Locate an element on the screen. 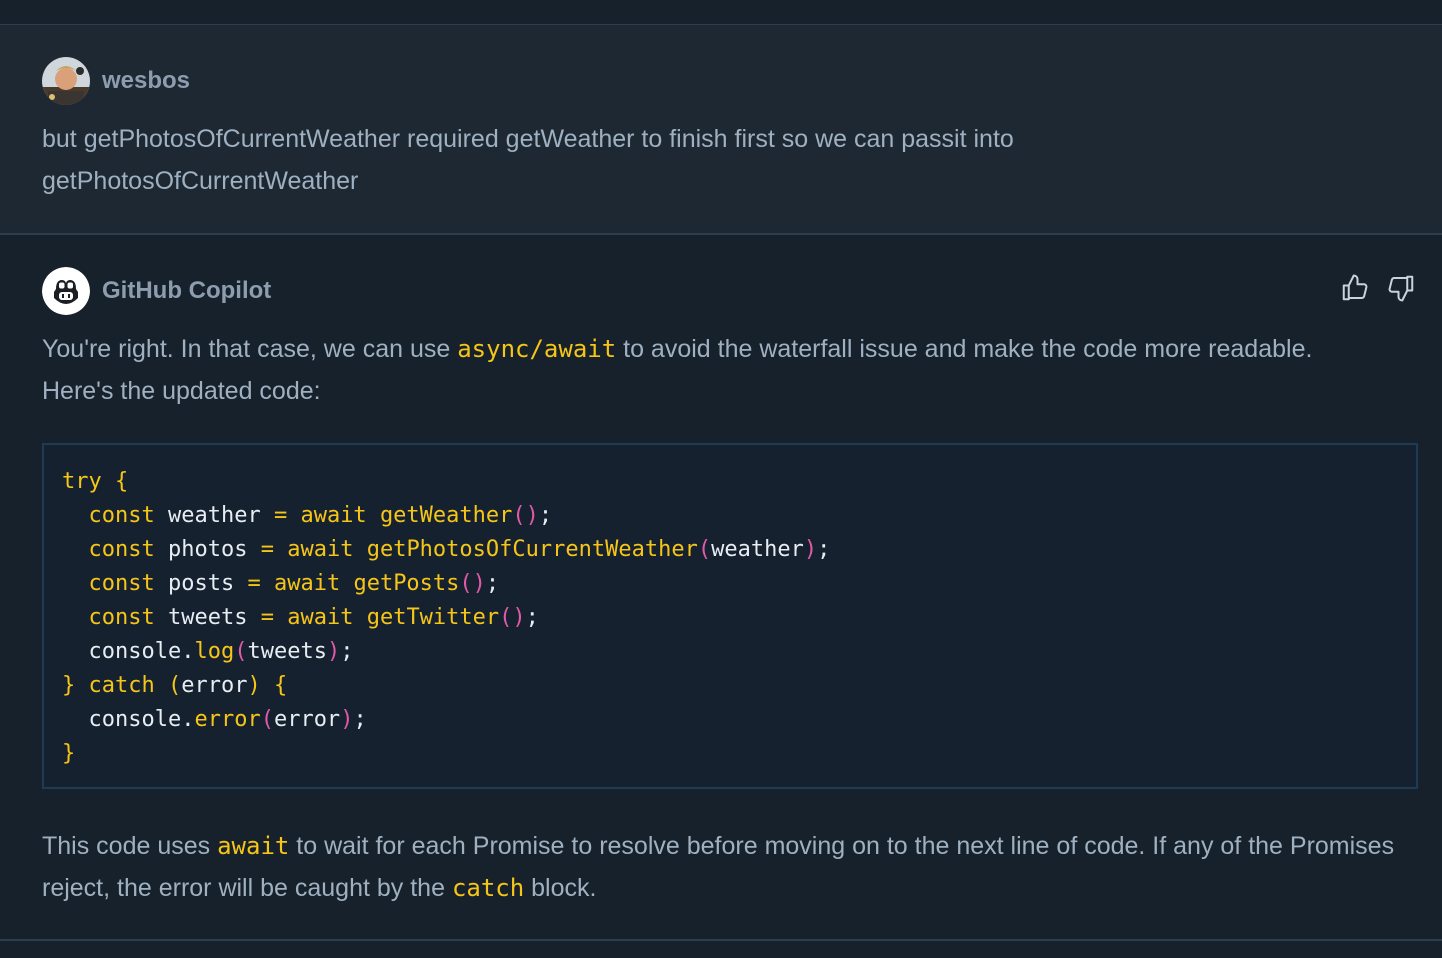  code-line-1: try { is located at coordinates (95, 481).